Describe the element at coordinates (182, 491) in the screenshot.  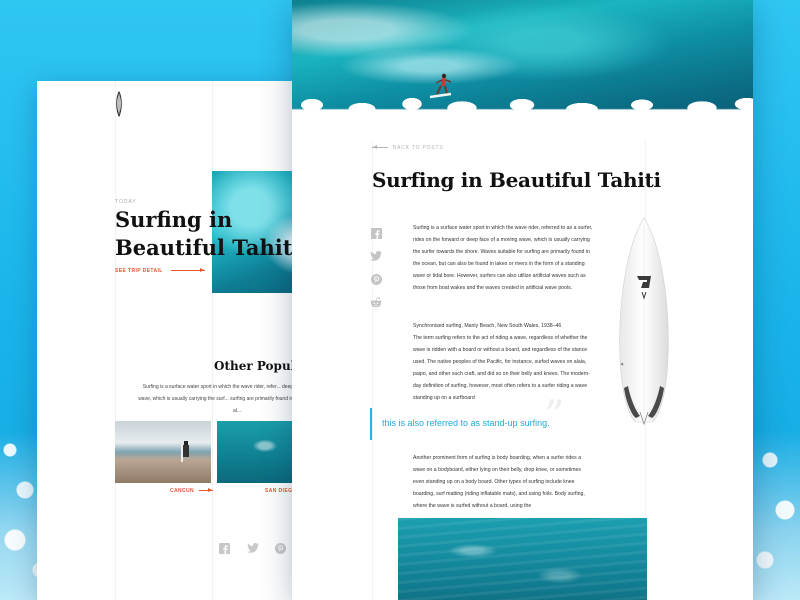
I see `cancun-label: CANCUN` at that location.